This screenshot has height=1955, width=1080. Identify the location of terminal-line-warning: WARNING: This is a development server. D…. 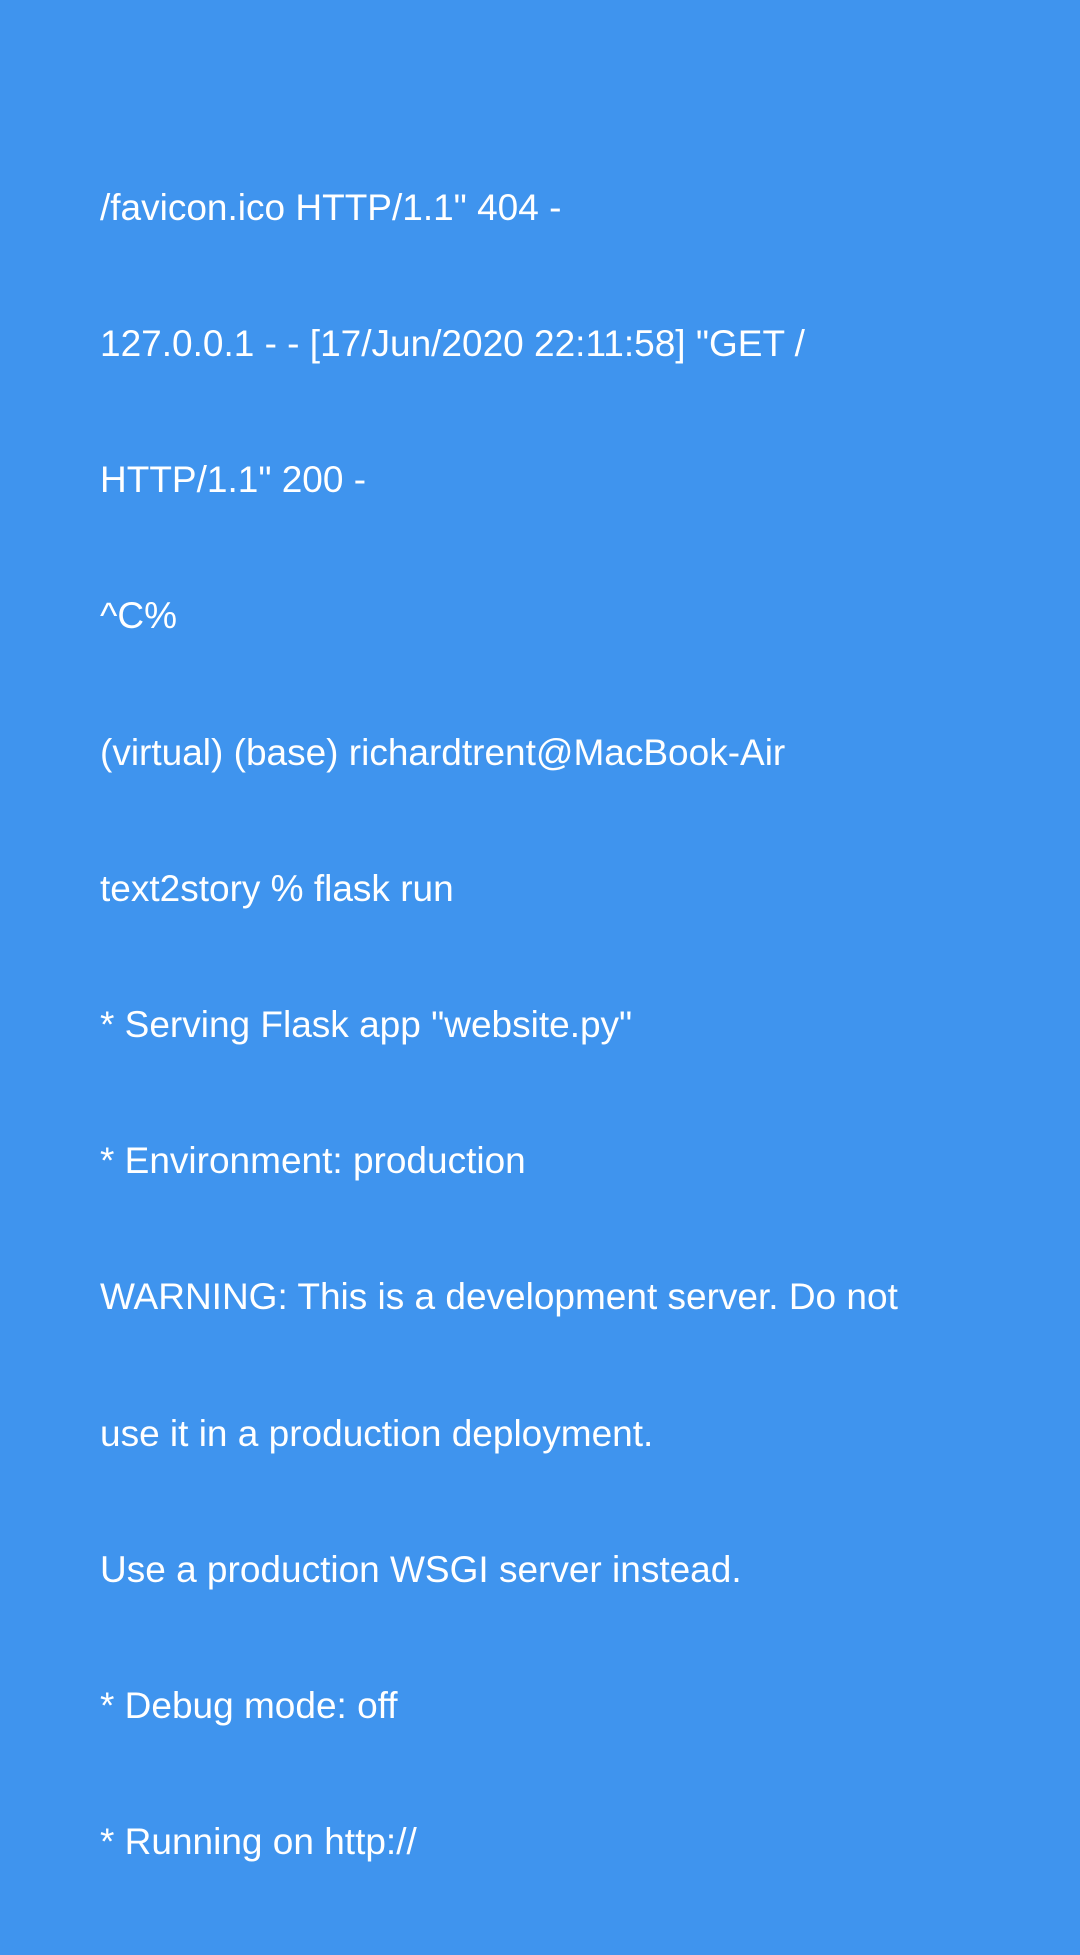
(499, 1297).